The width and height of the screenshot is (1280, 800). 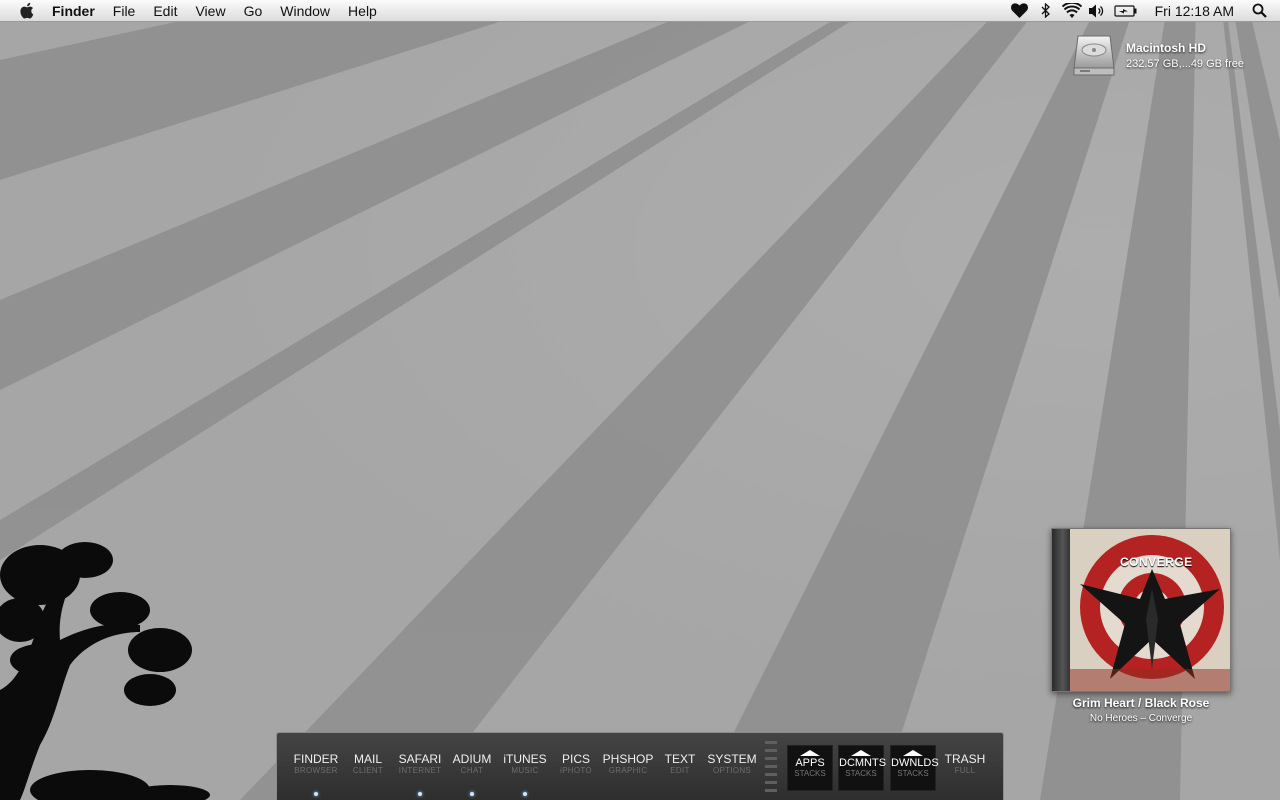 I want to click on dock-separator, so click(x=771, y=769).